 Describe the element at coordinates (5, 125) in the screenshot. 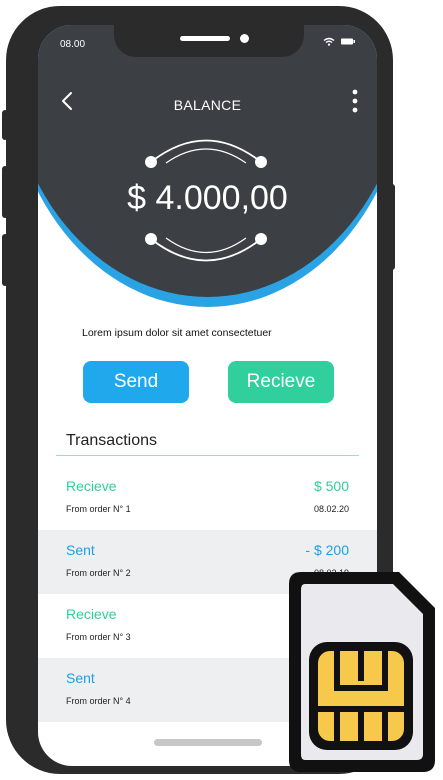

I see `mute-switch` at that location.